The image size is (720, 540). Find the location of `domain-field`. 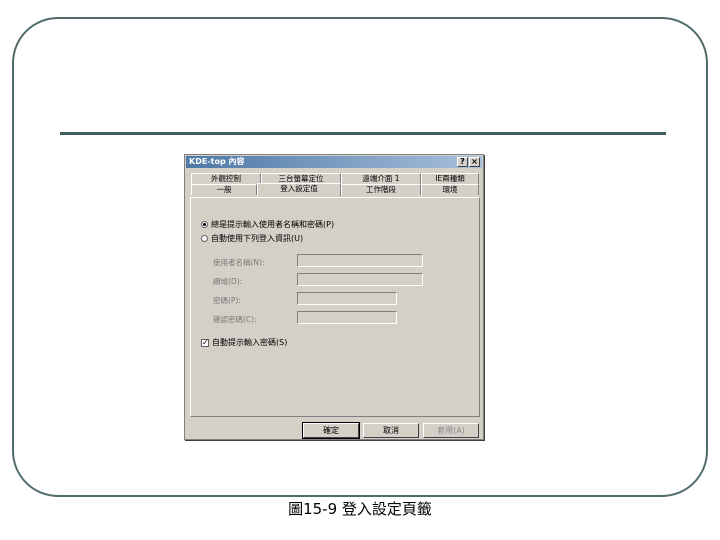

domain-field is located at coordinates (360, 279).